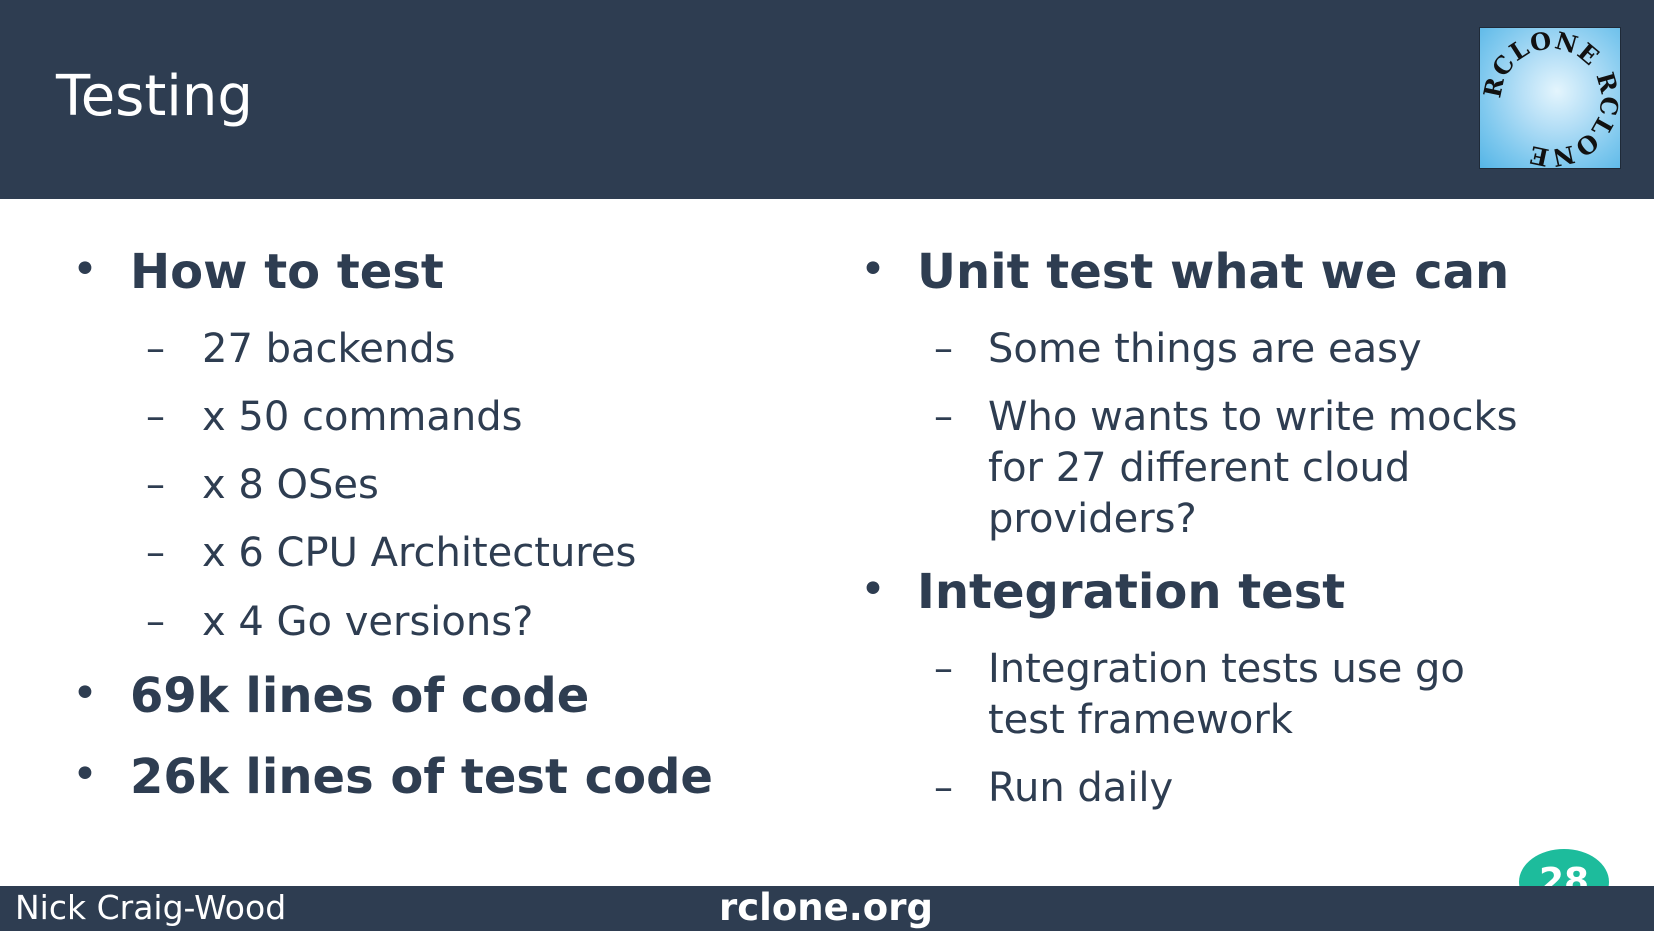  What do you see at coordinates (421, 777) in the screenshot?
I see `bullet-lines-of-test-code: 26k lines of test code` at bounding box center [421, 777].